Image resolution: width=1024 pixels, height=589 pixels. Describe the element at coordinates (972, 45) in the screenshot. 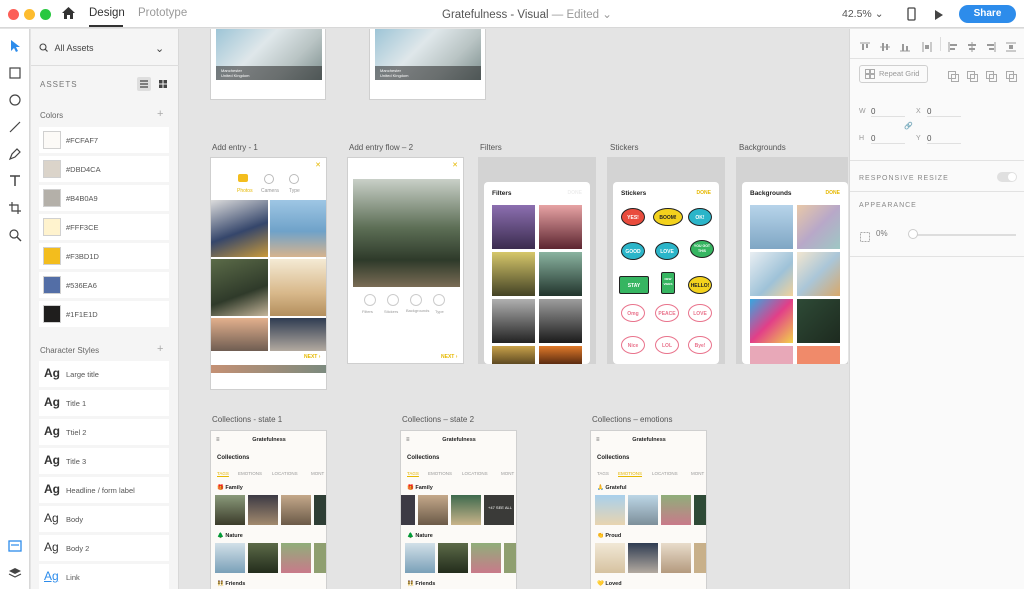

I see `align-center-icon` at that location.